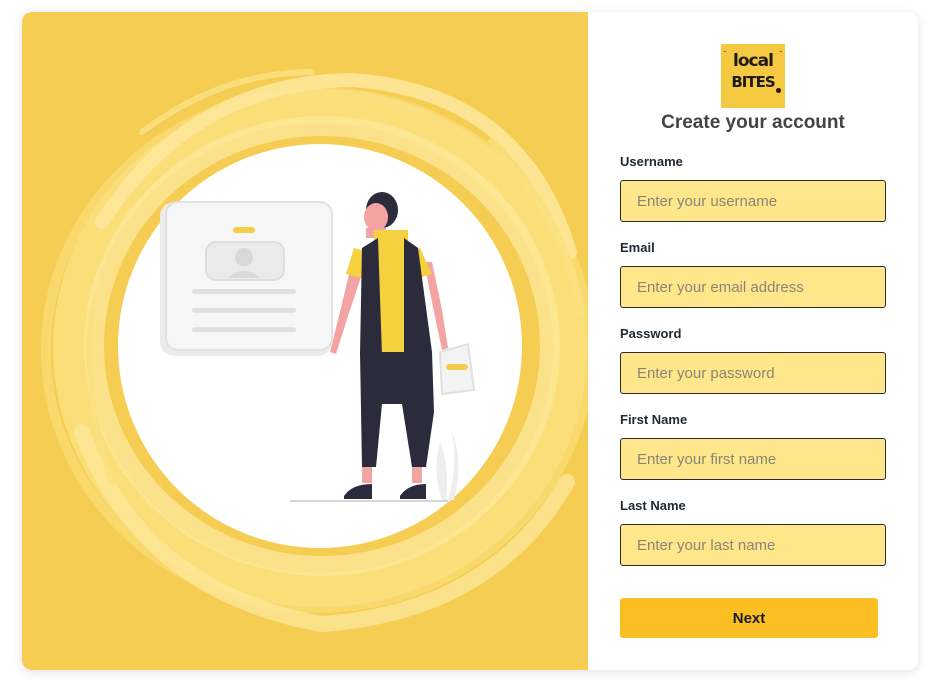 This screenshot has width=949, height=696. I want to click on password-label: Password, so click(651, 333).